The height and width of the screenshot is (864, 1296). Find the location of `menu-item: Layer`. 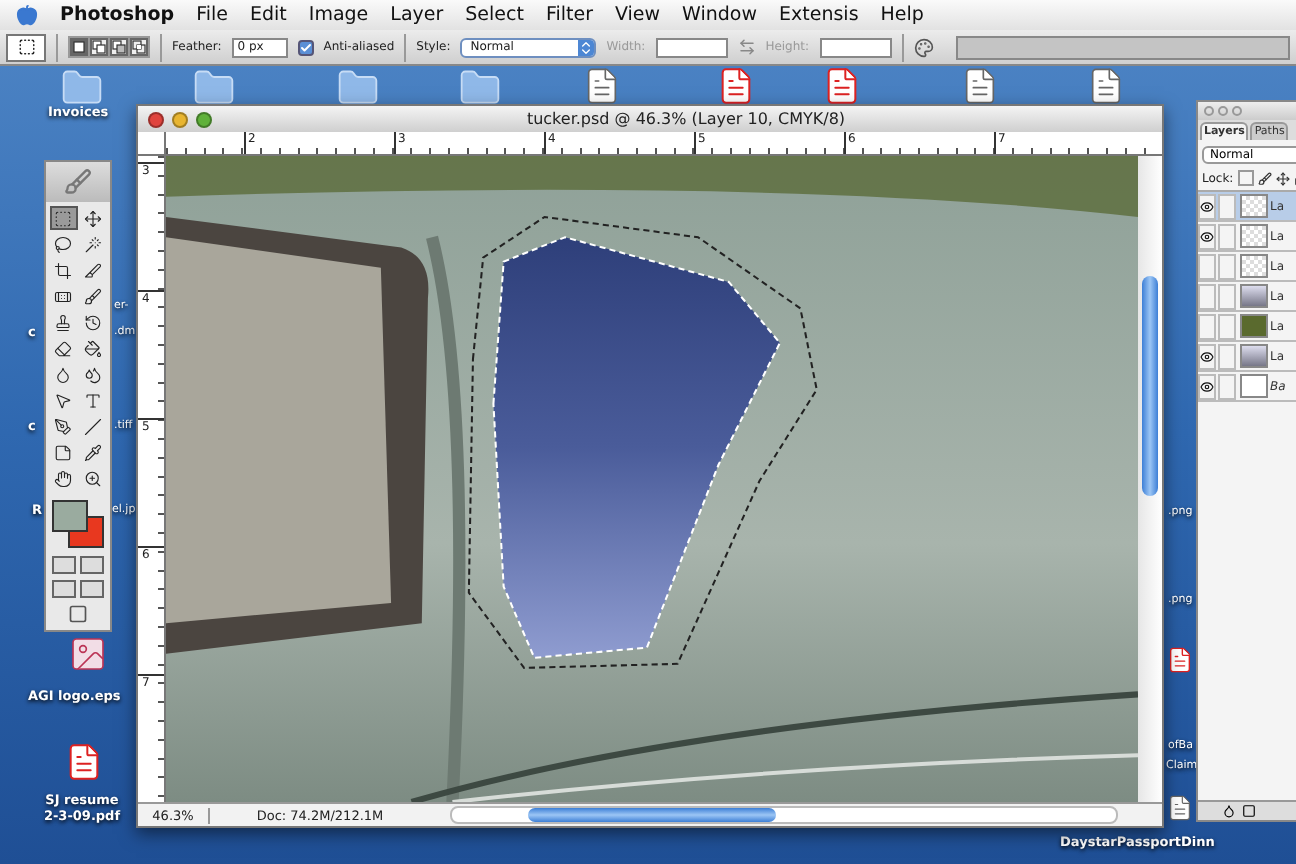

menu-item: Layer is located at coordinates (417, 15).